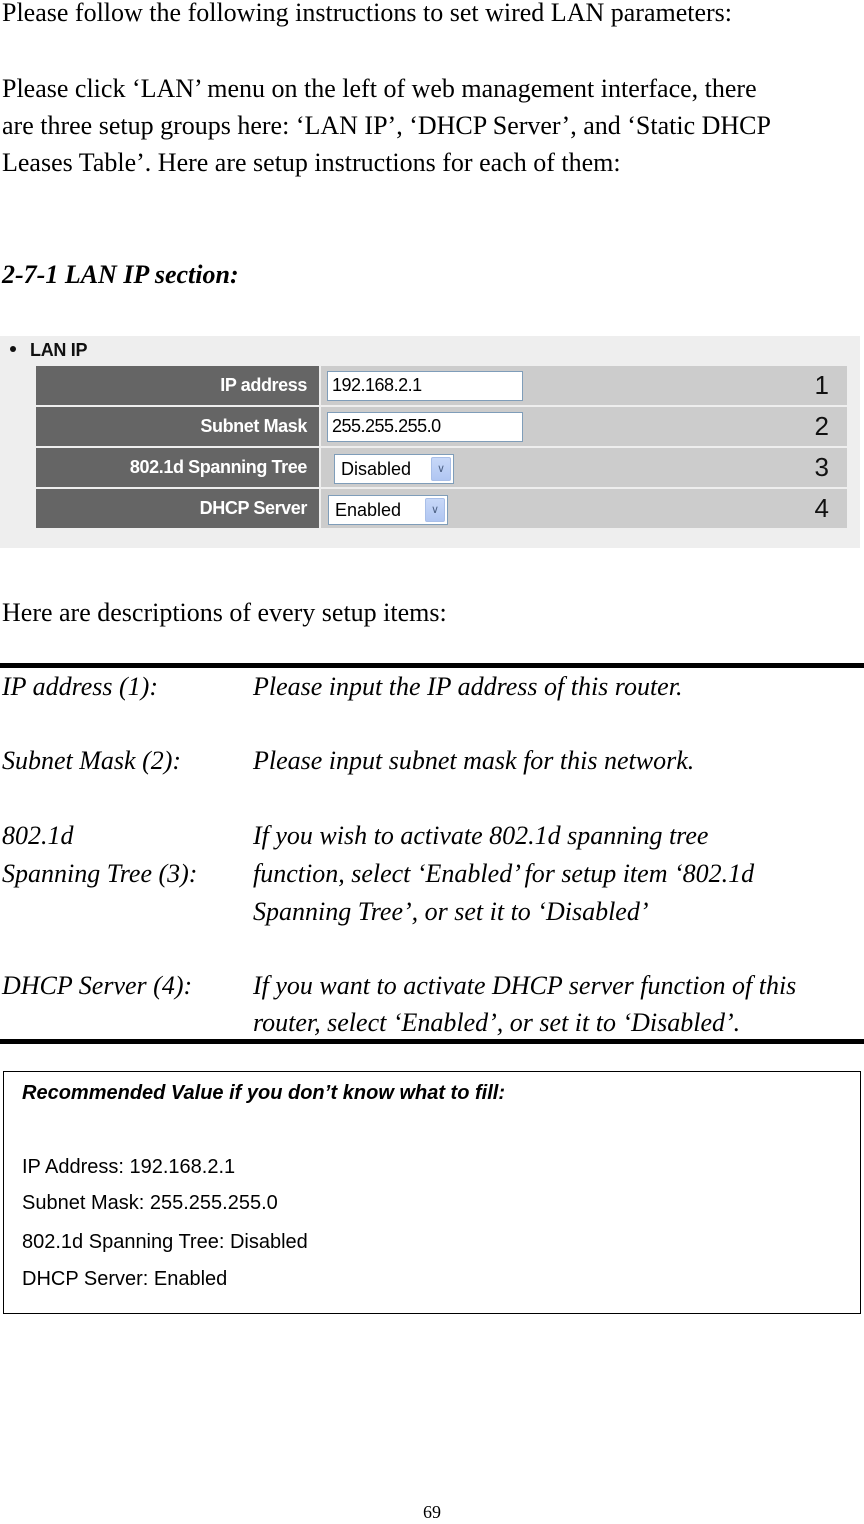  What do you see at coordinates (177, 508) in the screenshot?
I see `dhcp-server-label: DHCP Server` at bounding box center [177, 508].